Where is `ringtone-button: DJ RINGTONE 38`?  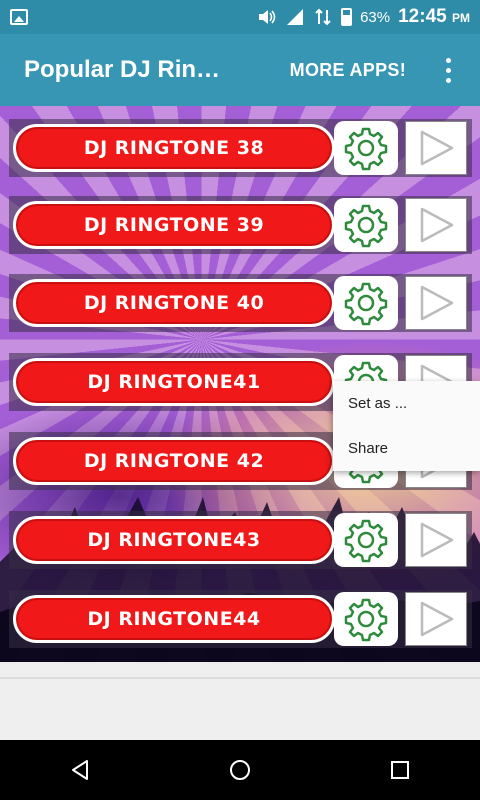 ringtone-button: DJ RINGTONE 38 is located at coordinates (174, 148).